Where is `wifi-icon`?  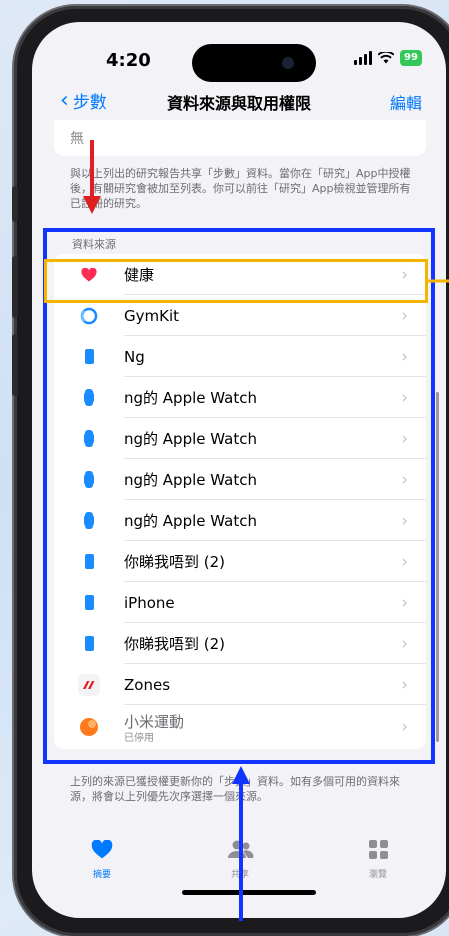
wifi-icon is located at coordinates (386, 58).